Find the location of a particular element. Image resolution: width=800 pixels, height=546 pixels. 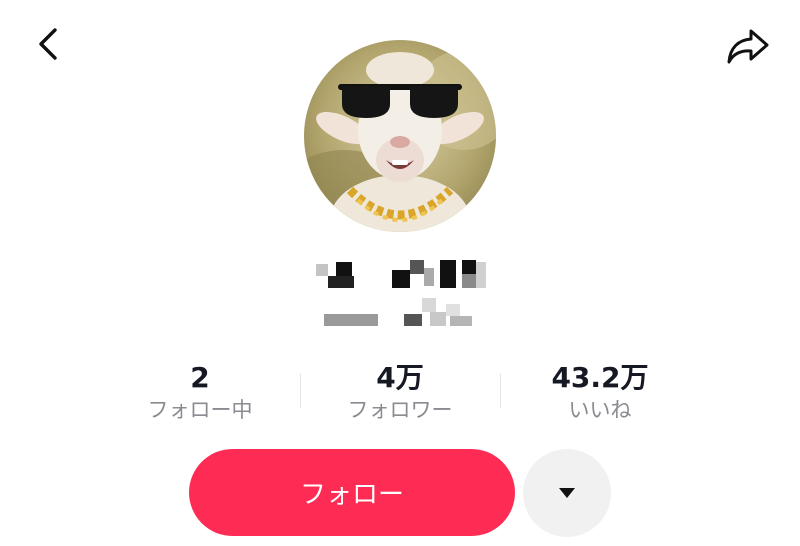

share-button is located at coordinates (748, 46).